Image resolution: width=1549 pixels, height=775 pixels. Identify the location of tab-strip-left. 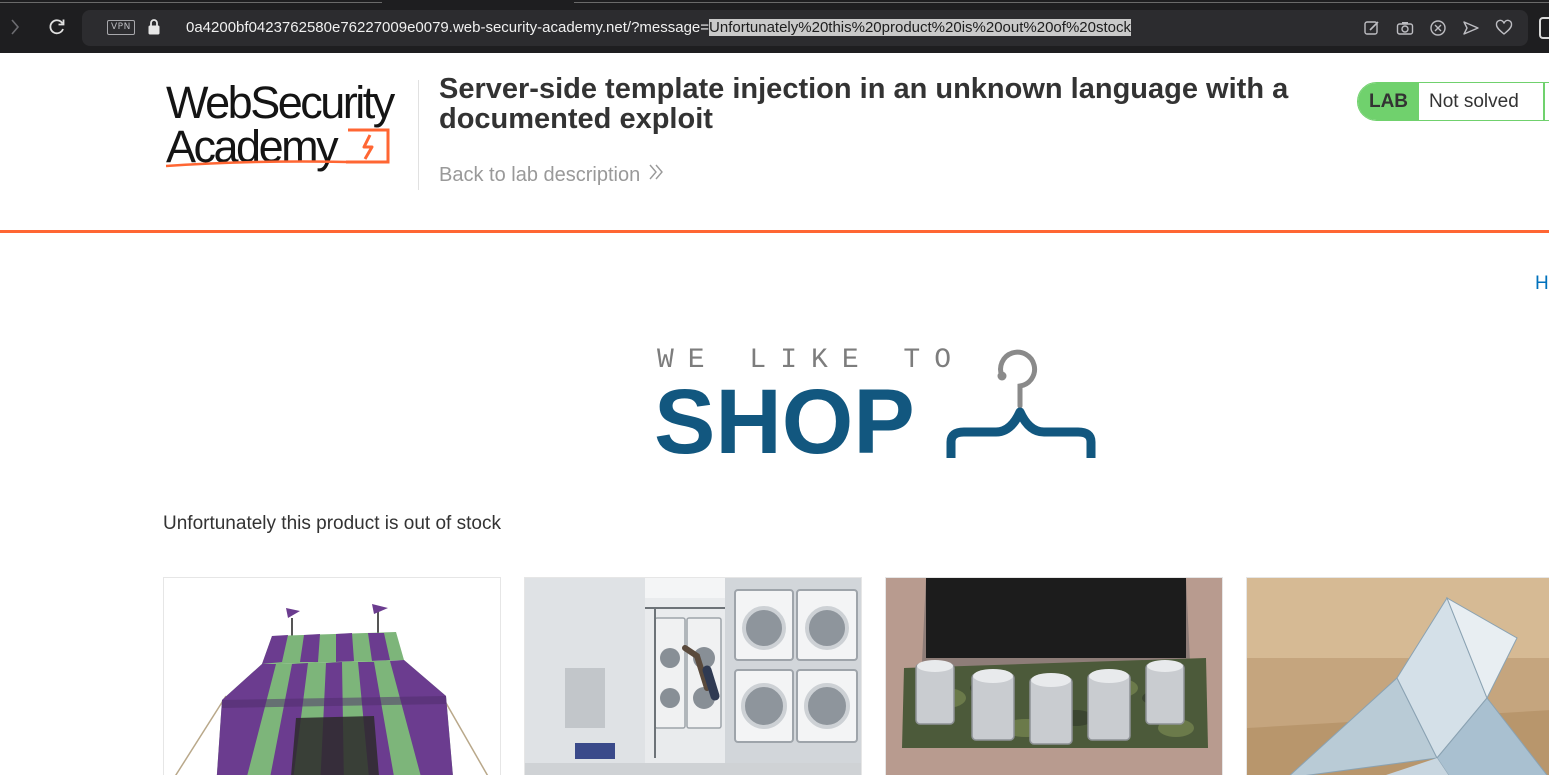
(191, 1).